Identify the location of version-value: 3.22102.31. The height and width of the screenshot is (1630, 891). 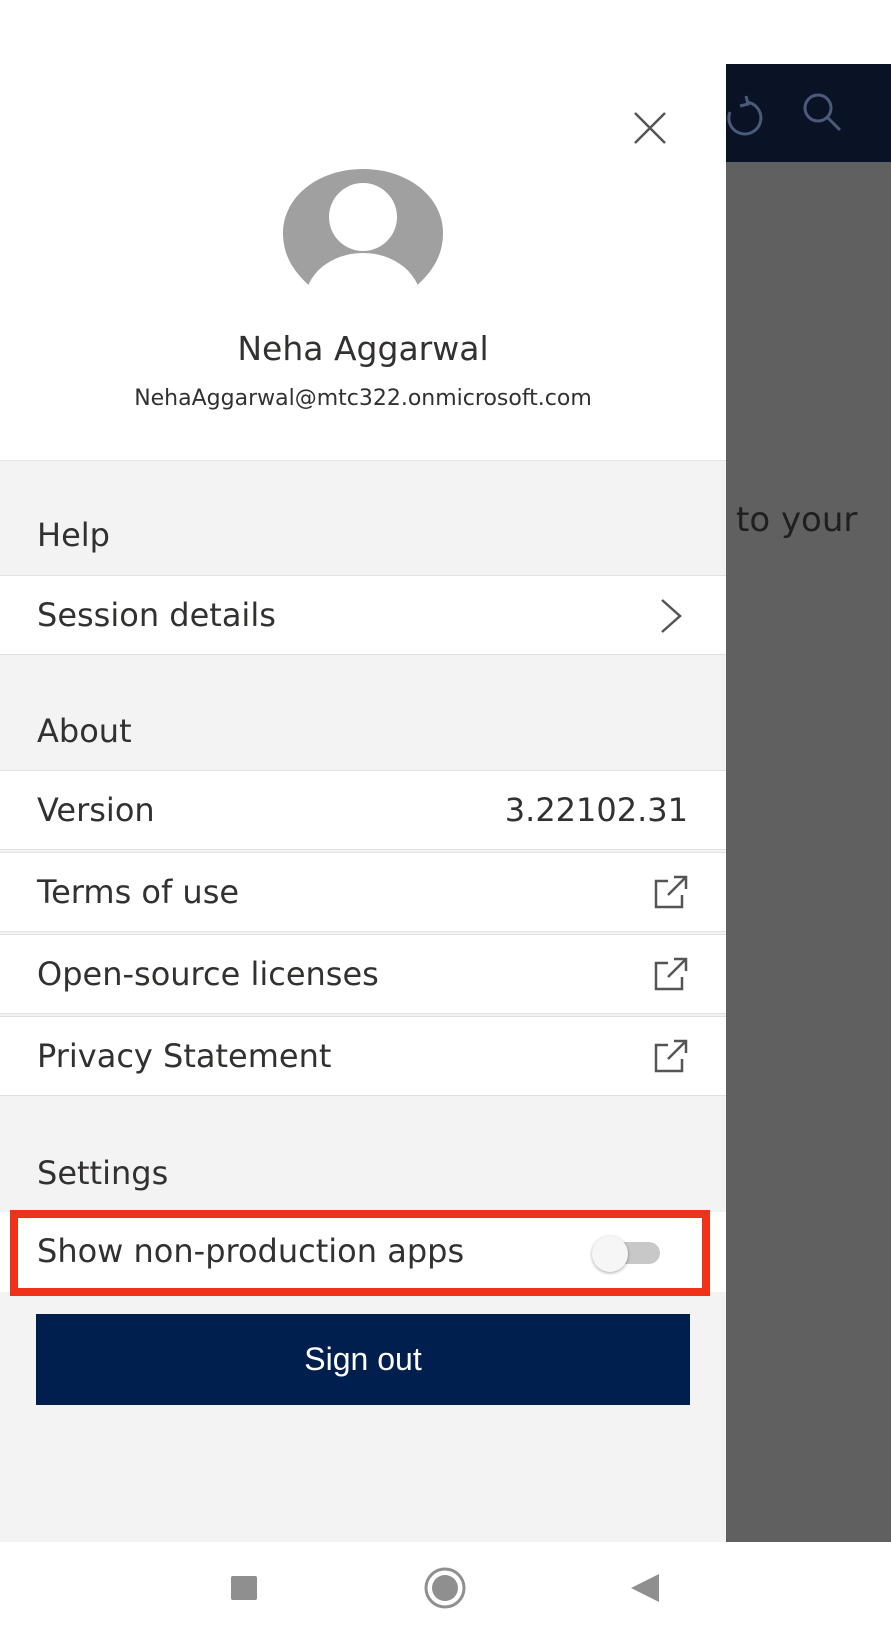
(596, 810).